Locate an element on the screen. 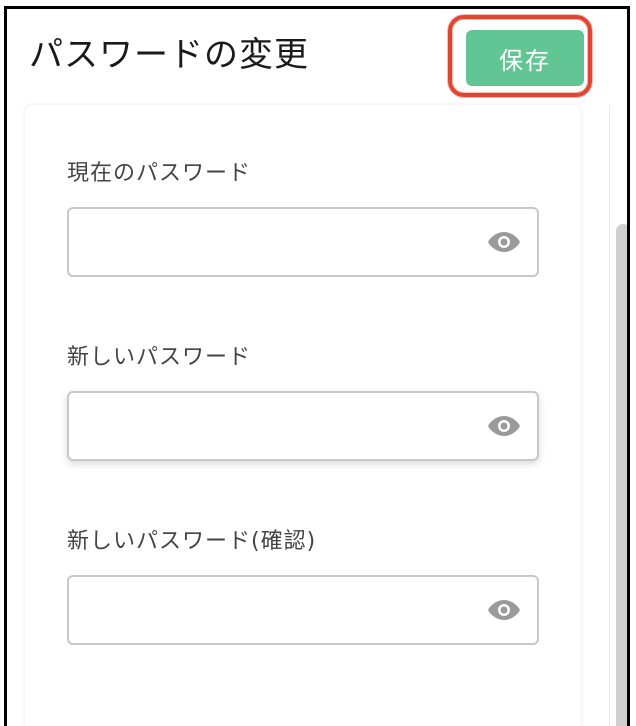 The image size is (636, 726). new-password-label: 新しいパスワード is located at coordinates (159, 357).